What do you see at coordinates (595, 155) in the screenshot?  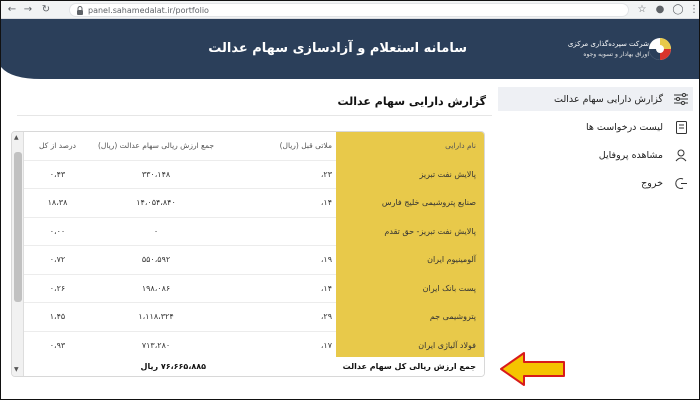 I see `sidebar-item-profile: مشاهده پروفایل` at bounding box center [595, 155].